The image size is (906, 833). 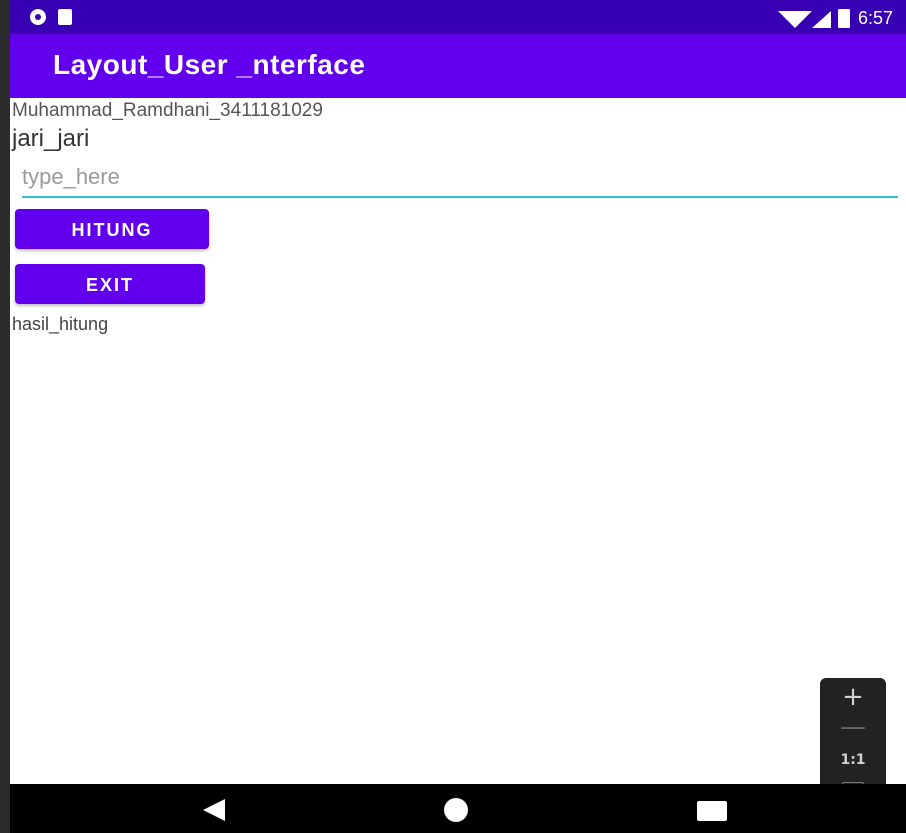 What do you see at coordinates (5, 416) in the screenshot?
I see `window-edge` at bounding box center [5, 416].